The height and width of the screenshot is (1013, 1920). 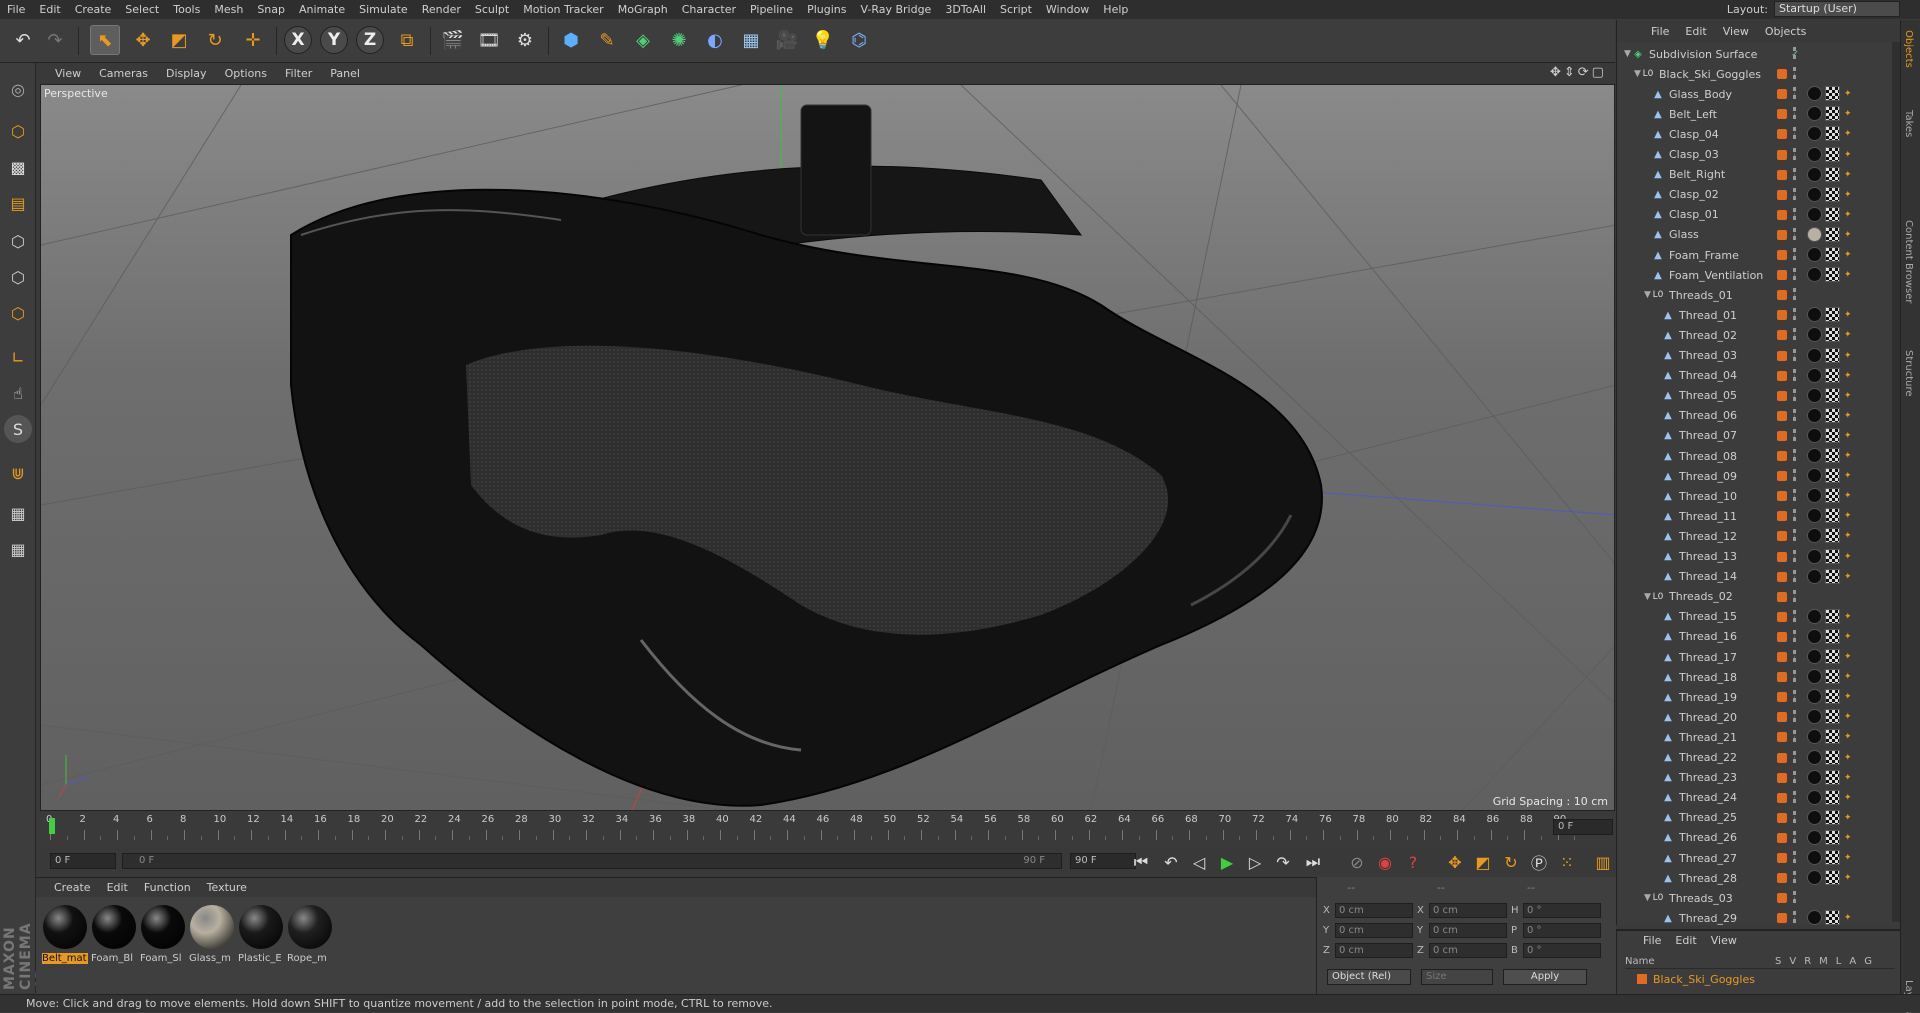 What do you see at coordinates (1578, 72) in the screenshot?
I see `viewport-nav-icons: ✥⇕⟳▢` at bounding box center [1578, 72].